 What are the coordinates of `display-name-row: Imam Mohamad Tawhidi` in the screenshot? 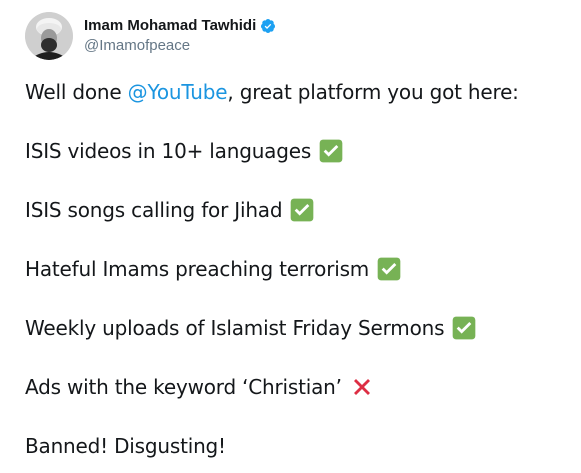 It's located at (180, 26).